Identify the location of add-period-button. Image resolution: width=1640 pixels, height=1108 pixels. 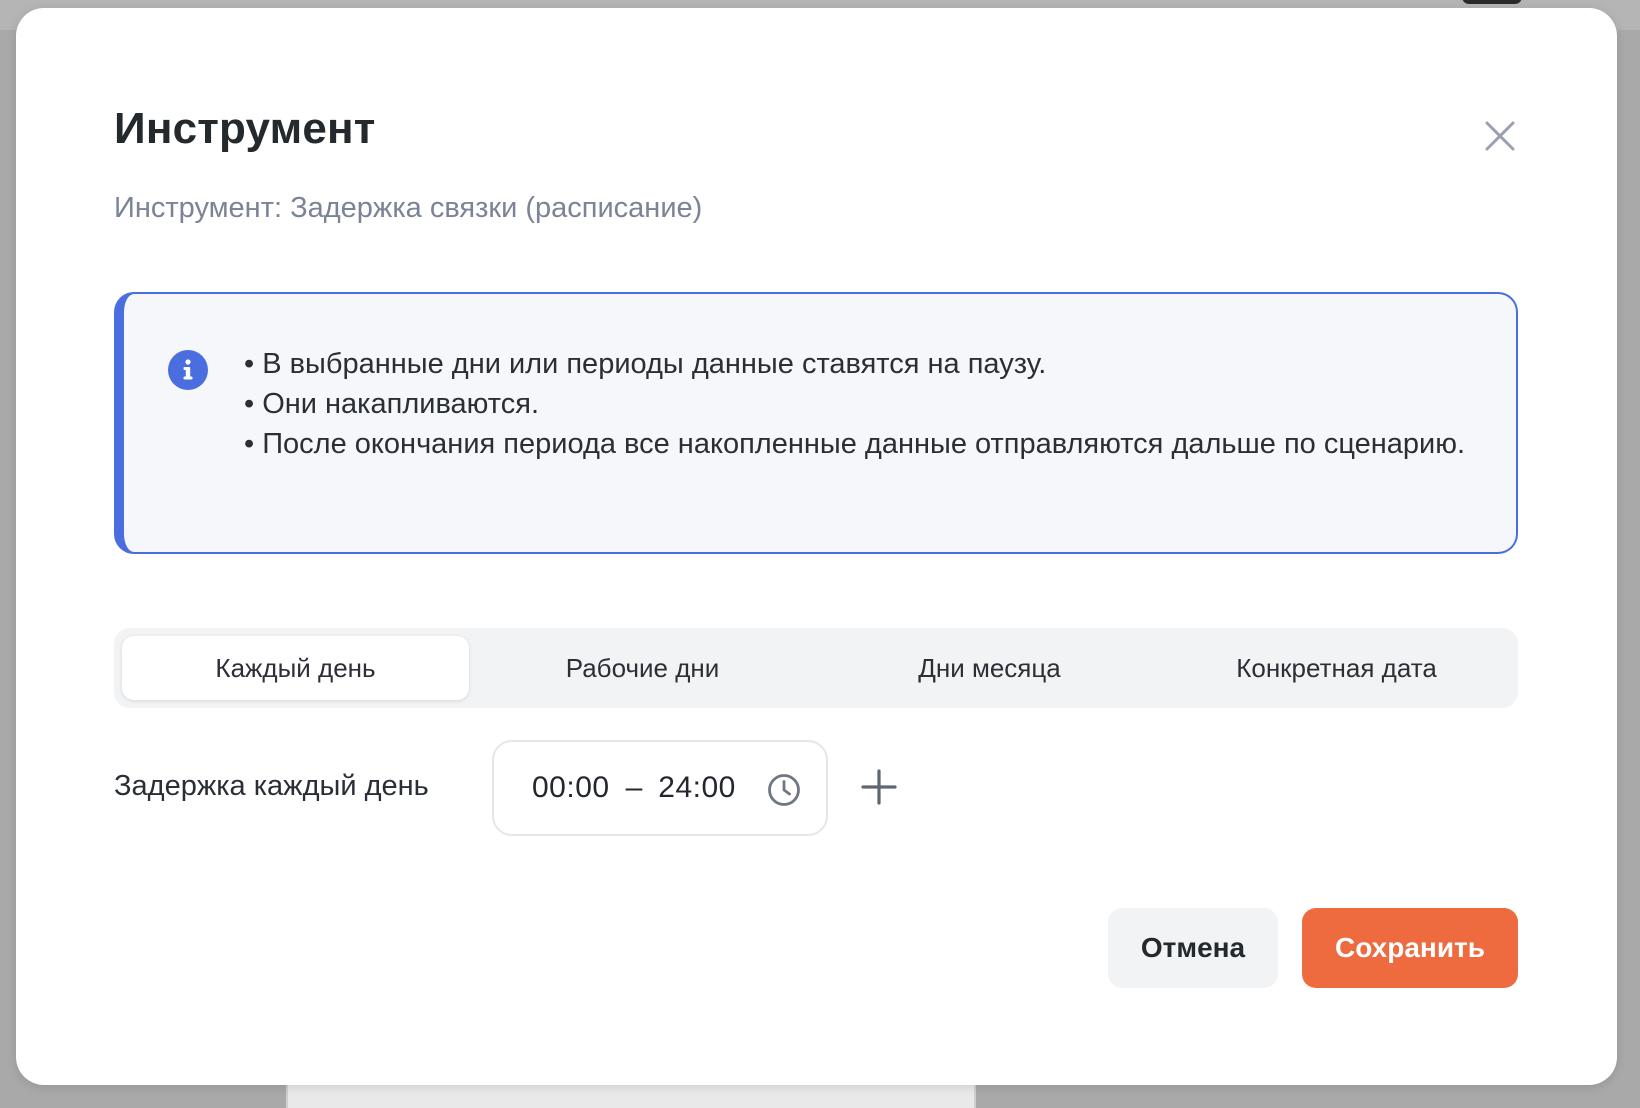
(879, 787).